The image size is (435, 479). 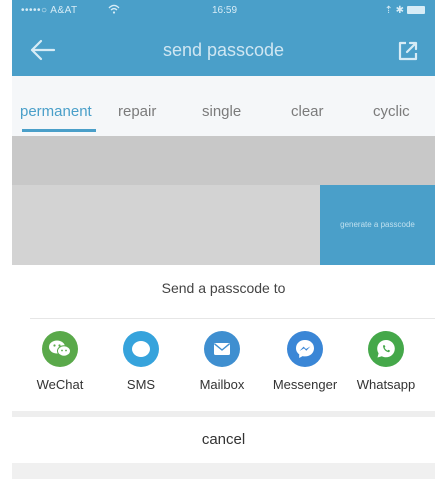 What do you see at coordinates (386, 384) in the screenshot?
I see `share-option-label: Whatsapp` at bounding box center [386, 384].